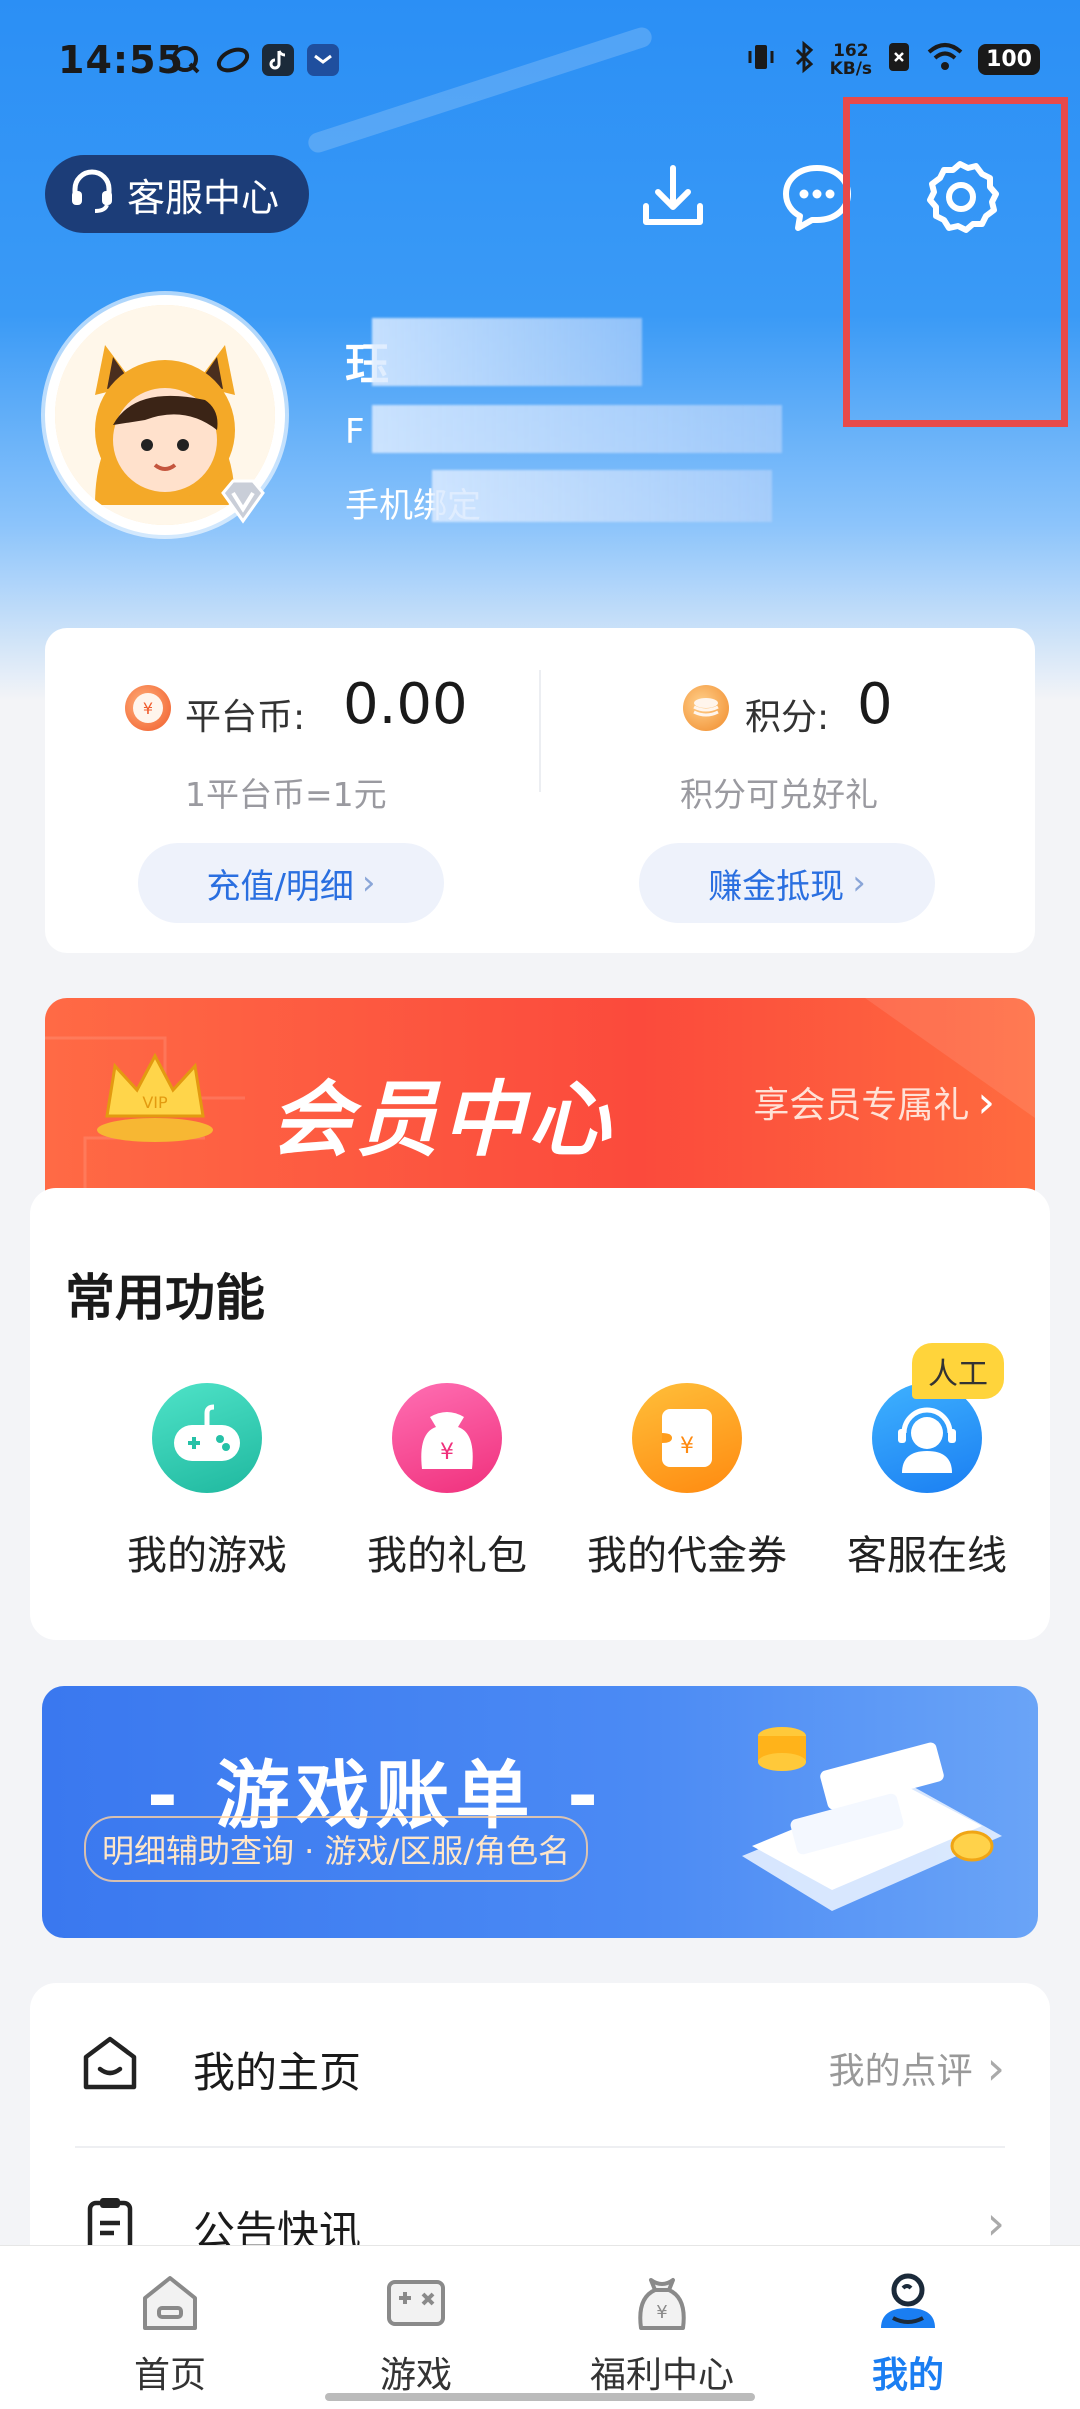 The height and width of the screenshot is (2409, 1080). What do you see at coordinates (540, 1812) in the screenshot?
I see `game-bill-banner: - 游戏账单 - 明细辅助查询 · 游戏/区服/角色名` at bounding box center [540, 1812].